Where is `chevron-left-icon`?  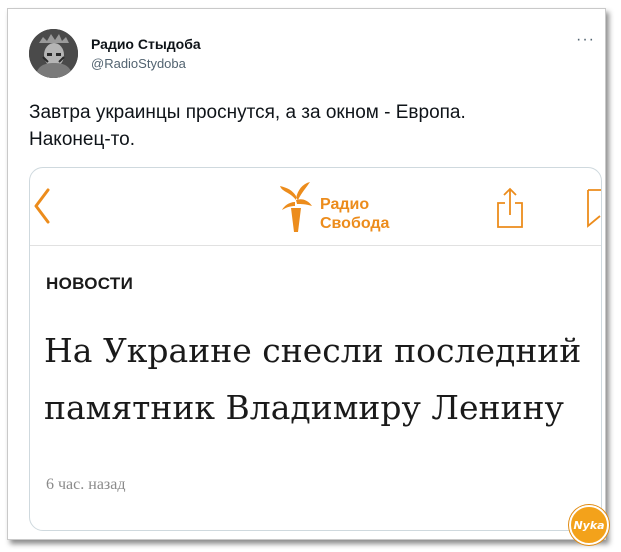 chevron-left-icon is located at coordinates (42, 206).